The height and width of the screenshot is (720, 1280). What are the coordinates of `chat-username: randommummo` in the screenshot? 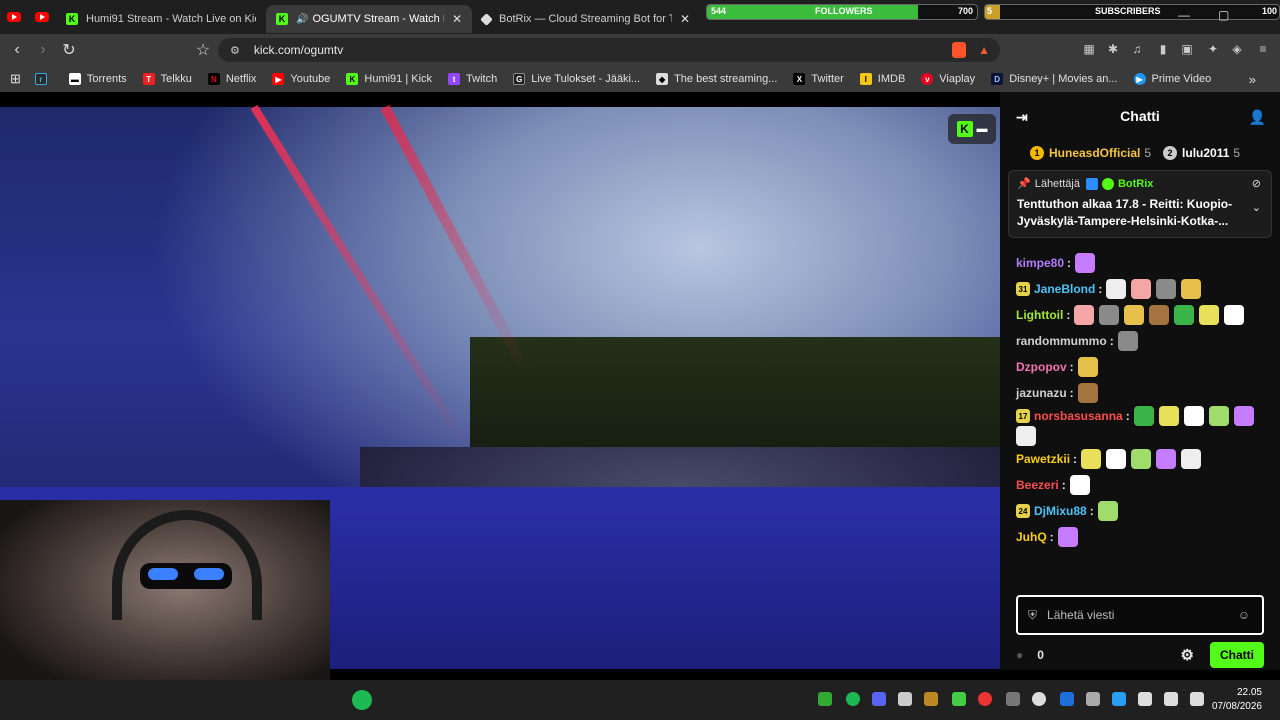 It's located at (1061, 341).